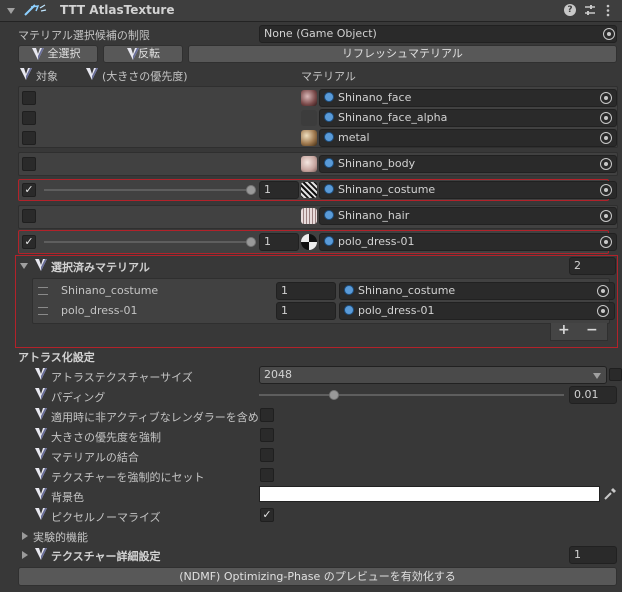  Describe the element at coordinates (590, 10) in the screenshot. I see `presets-icon` at that location.